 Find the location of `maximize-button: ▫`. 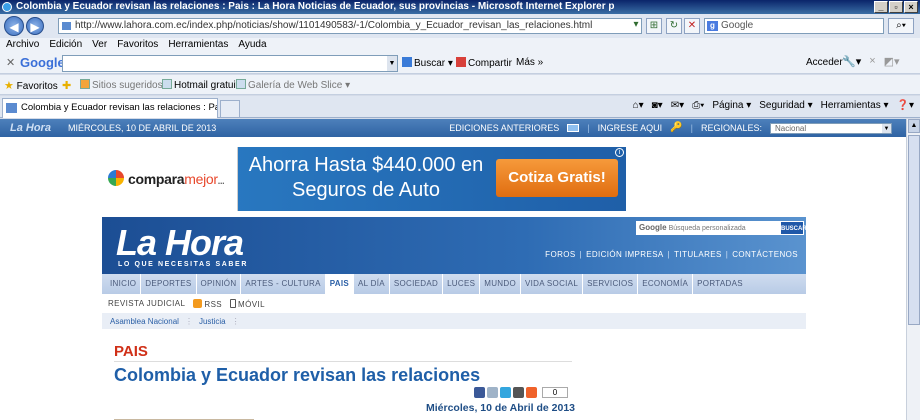

maximize-button: ▫ is located at coordinates (896, 7).